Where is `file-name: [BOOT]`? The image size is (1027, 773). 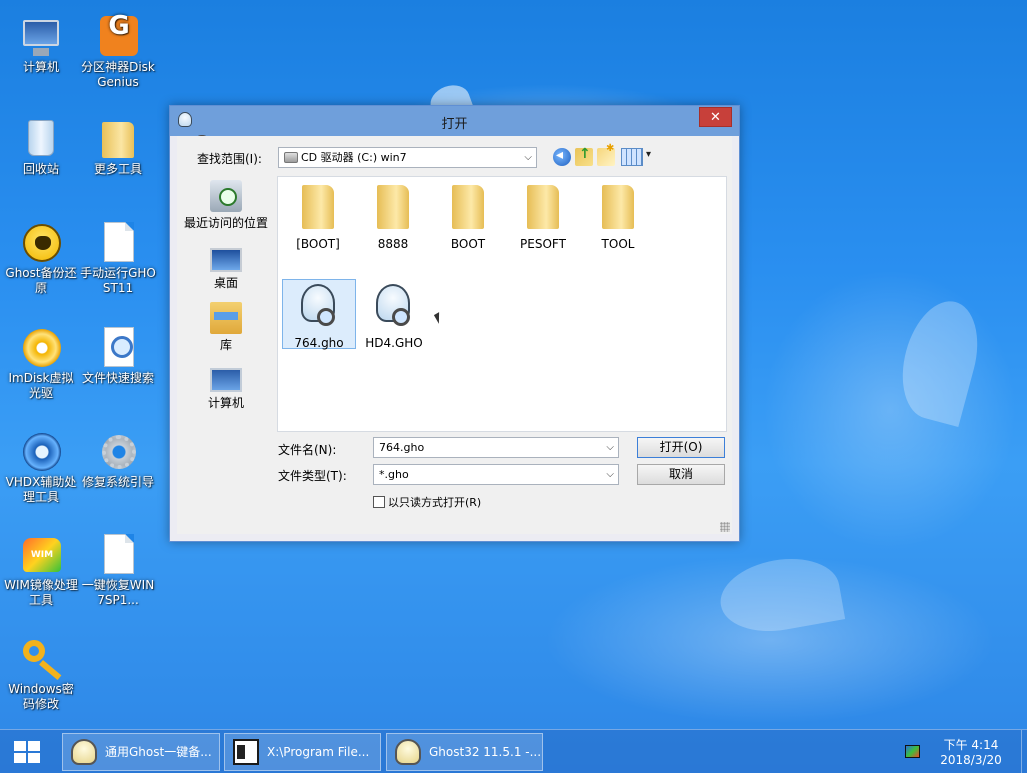 file-name: [BOOT] is located at coordinates (318, 244).